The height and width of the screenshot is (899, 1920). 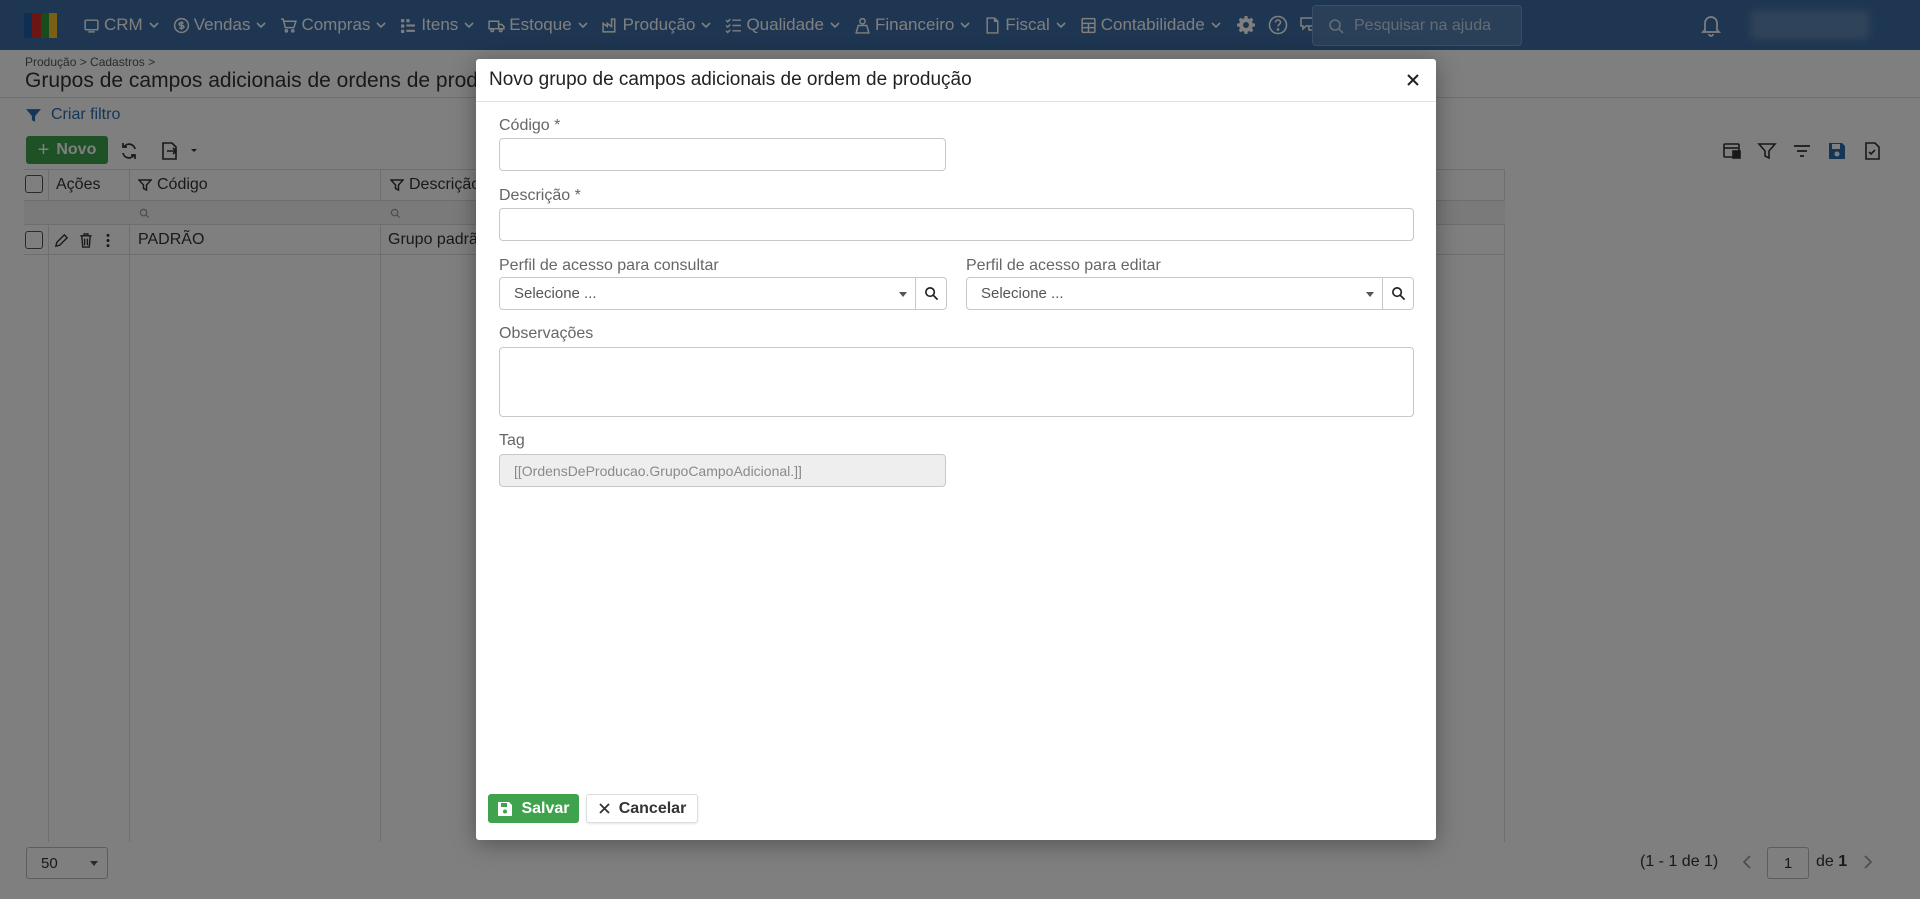 I want to click on save-button: Salvar, so click(x=533, y=808).